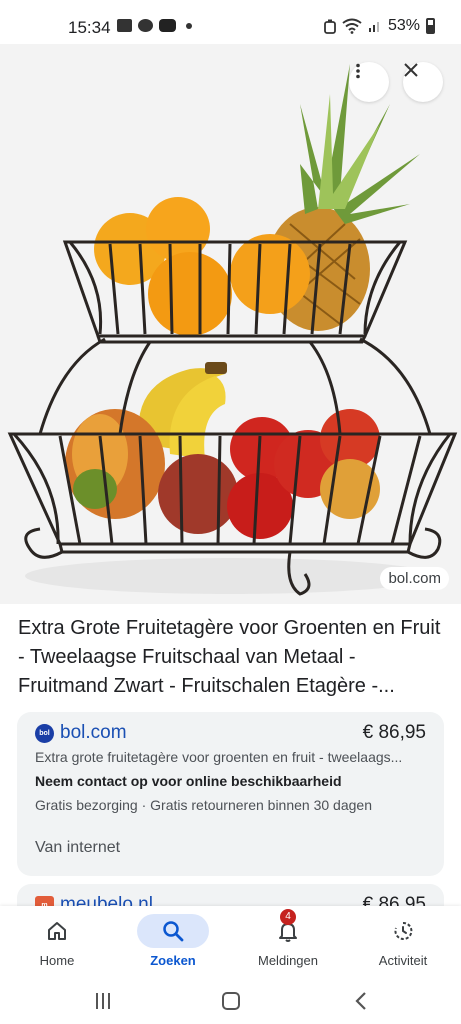  What do you see at coordinates (358, 71) in the screenshot?
I see `more-vert-icon` at bounding box center [358, 71].